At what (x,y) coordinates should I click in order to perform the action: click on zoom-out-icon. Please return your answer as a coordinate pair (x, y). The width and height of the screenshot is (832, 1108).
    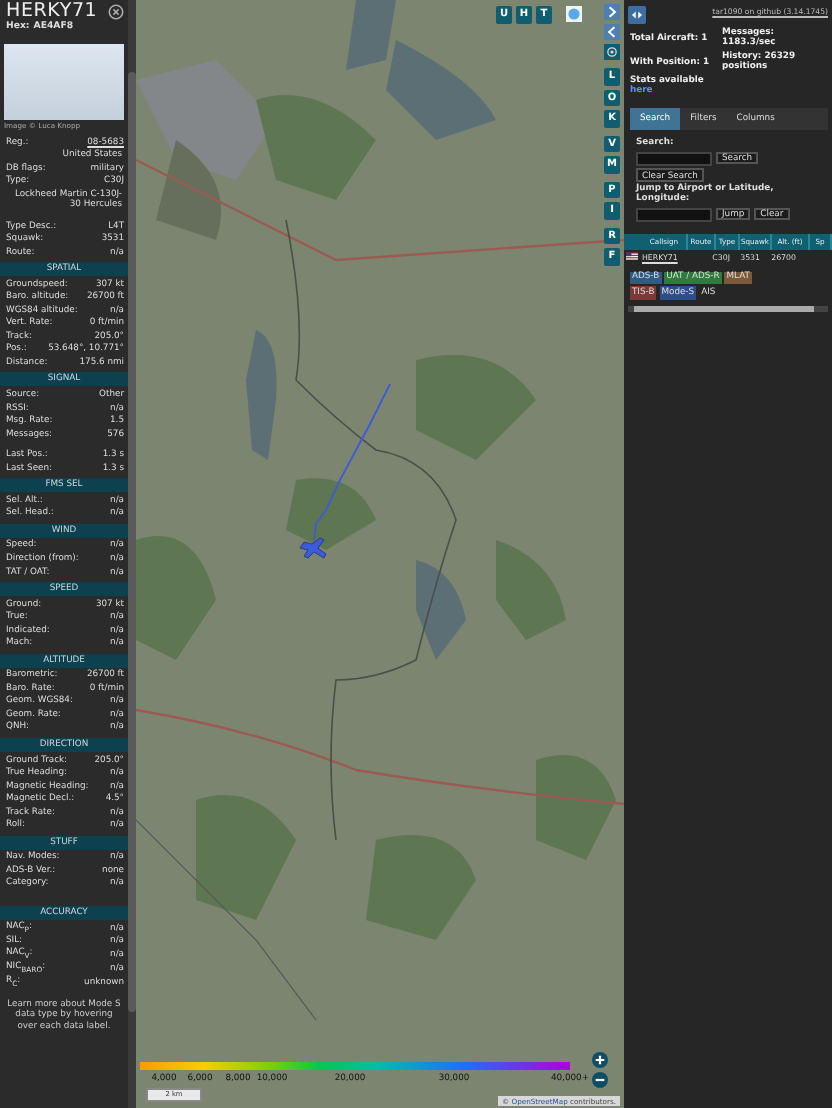
    Looking at the image, I should click on (600, 1080).